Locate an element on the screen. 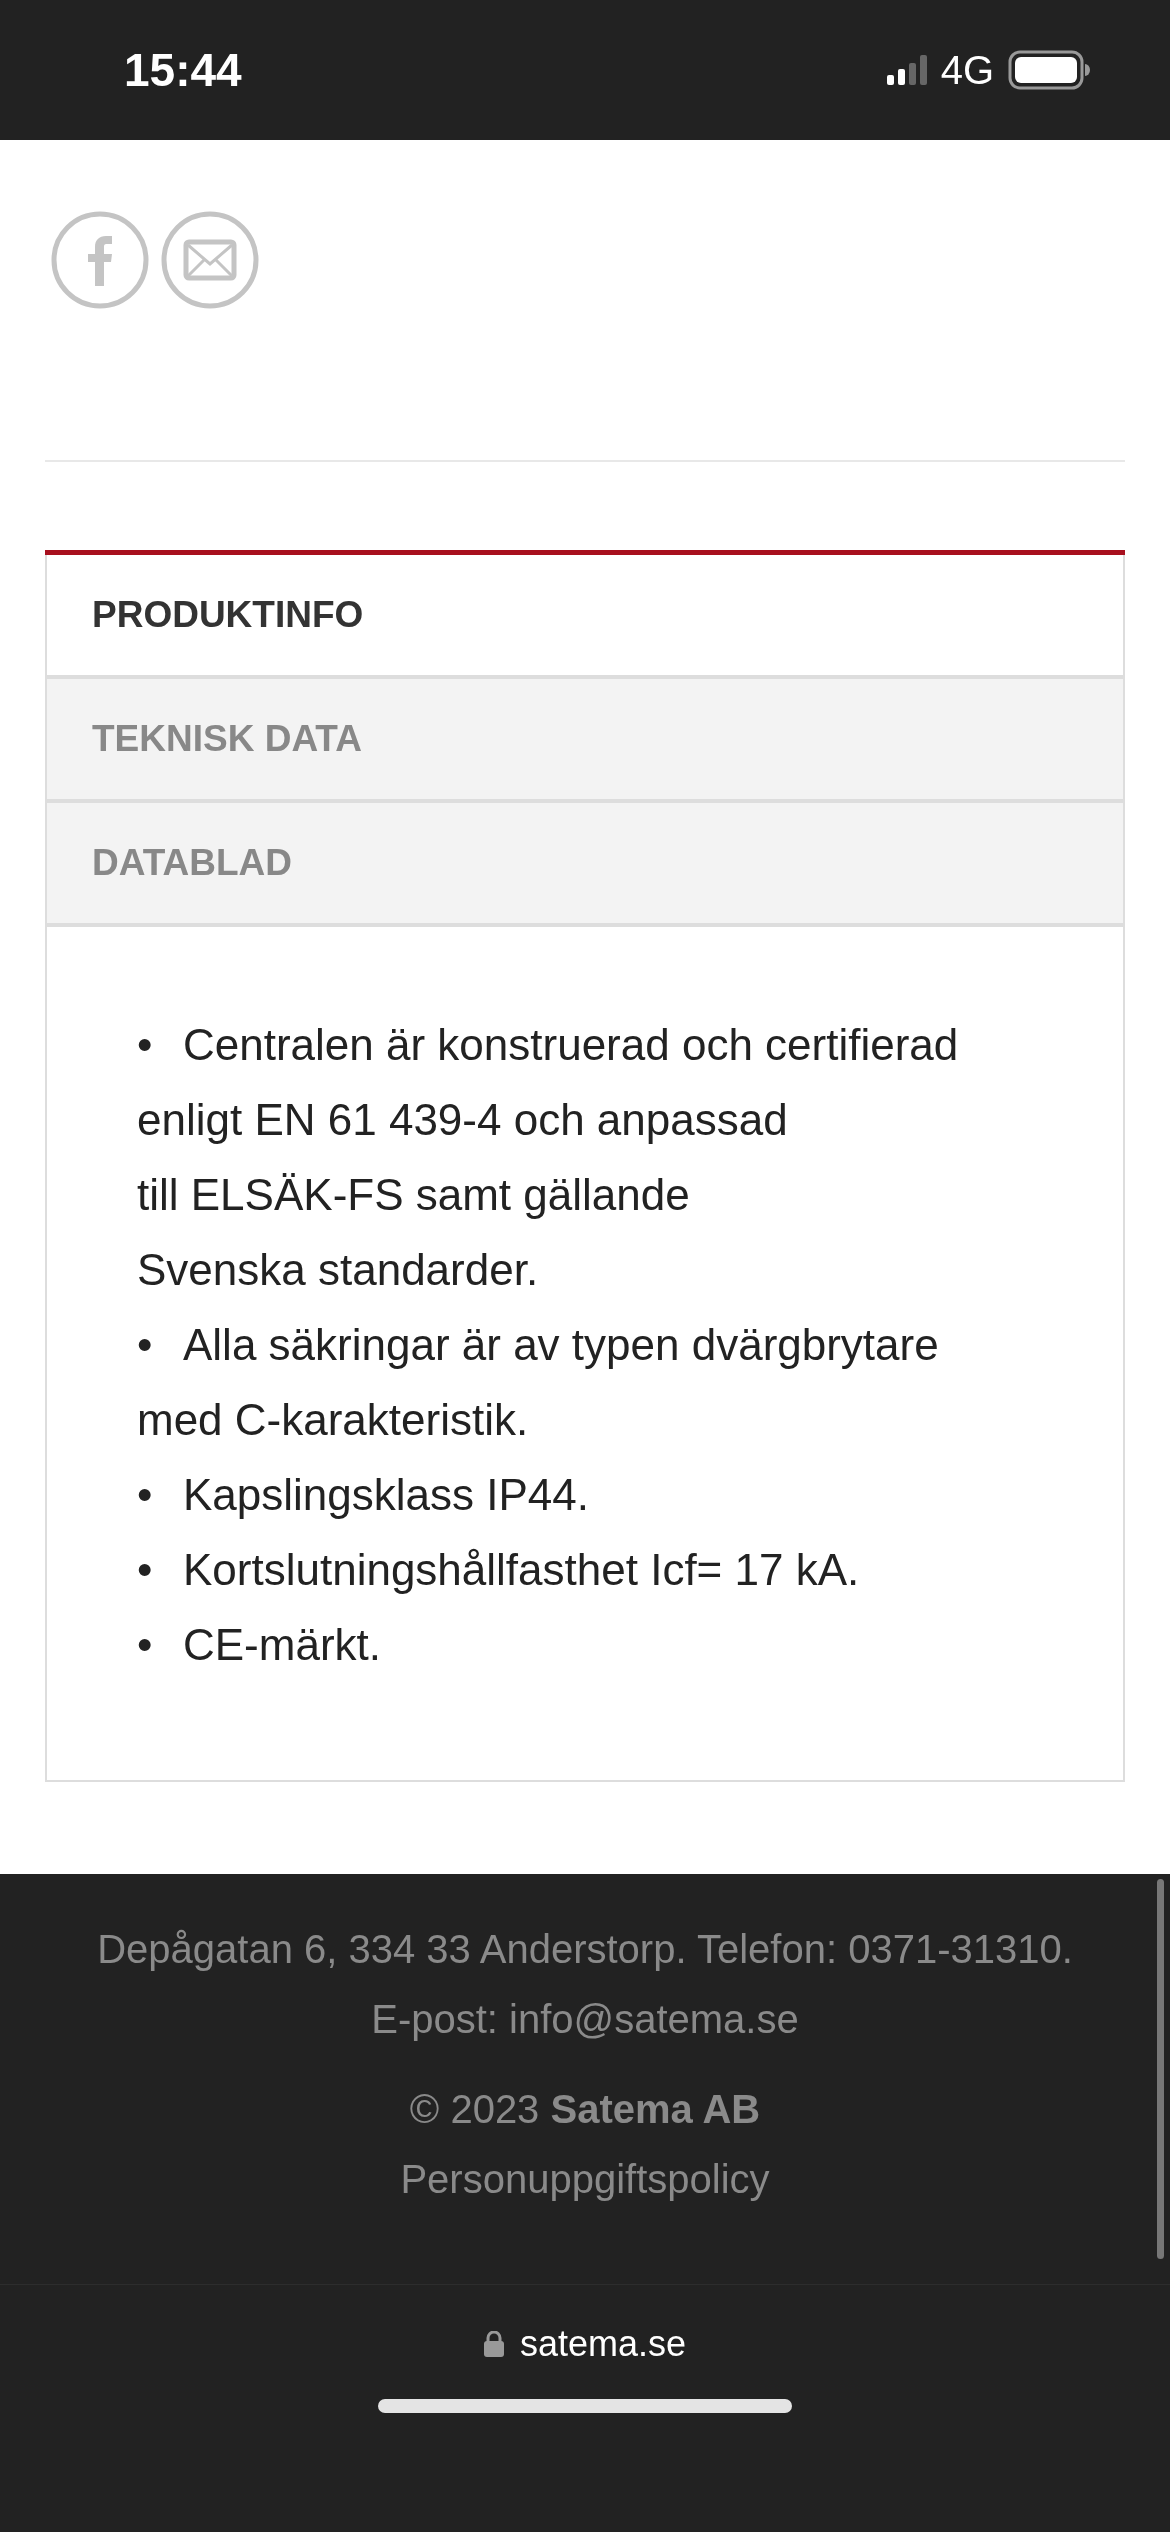 The image size is (1170, 2532). list-text: • CE-märkt. is located at coordinates (259, 1645).